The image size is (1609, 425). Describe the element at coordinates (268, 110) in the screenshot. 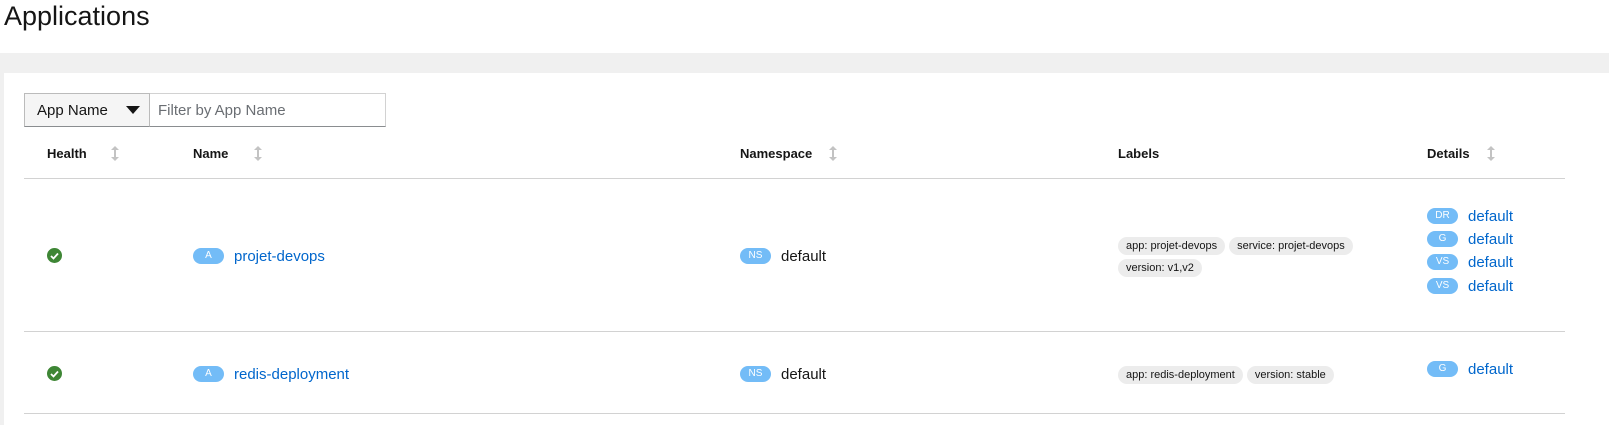

I see `filter-input` at that location.